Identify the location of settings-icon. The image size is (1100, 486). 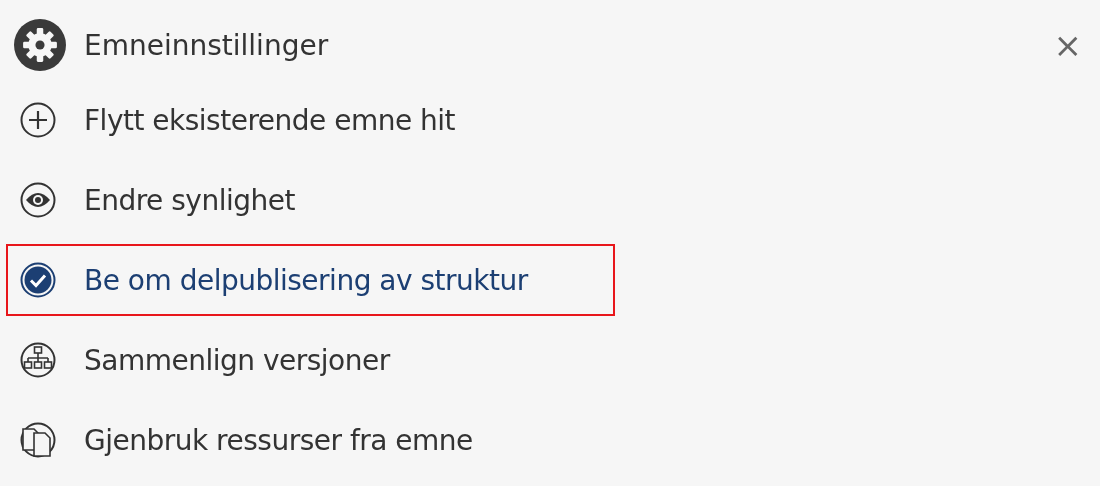
(40, 45).